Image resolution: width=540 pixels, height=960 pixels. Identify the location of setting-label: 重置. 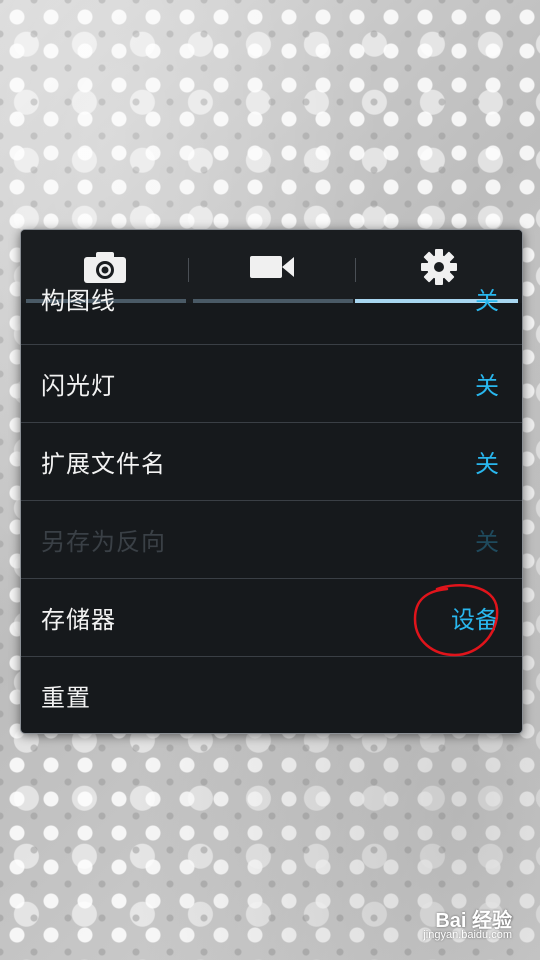
(66, 698).